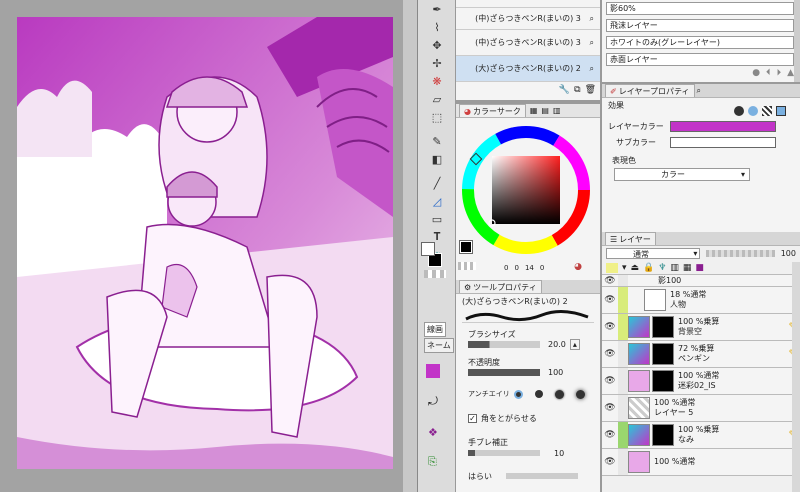  Describe the element at coordinates (578, 267) in the screenshot. I see `color-mode-icon: ◕` at that location.